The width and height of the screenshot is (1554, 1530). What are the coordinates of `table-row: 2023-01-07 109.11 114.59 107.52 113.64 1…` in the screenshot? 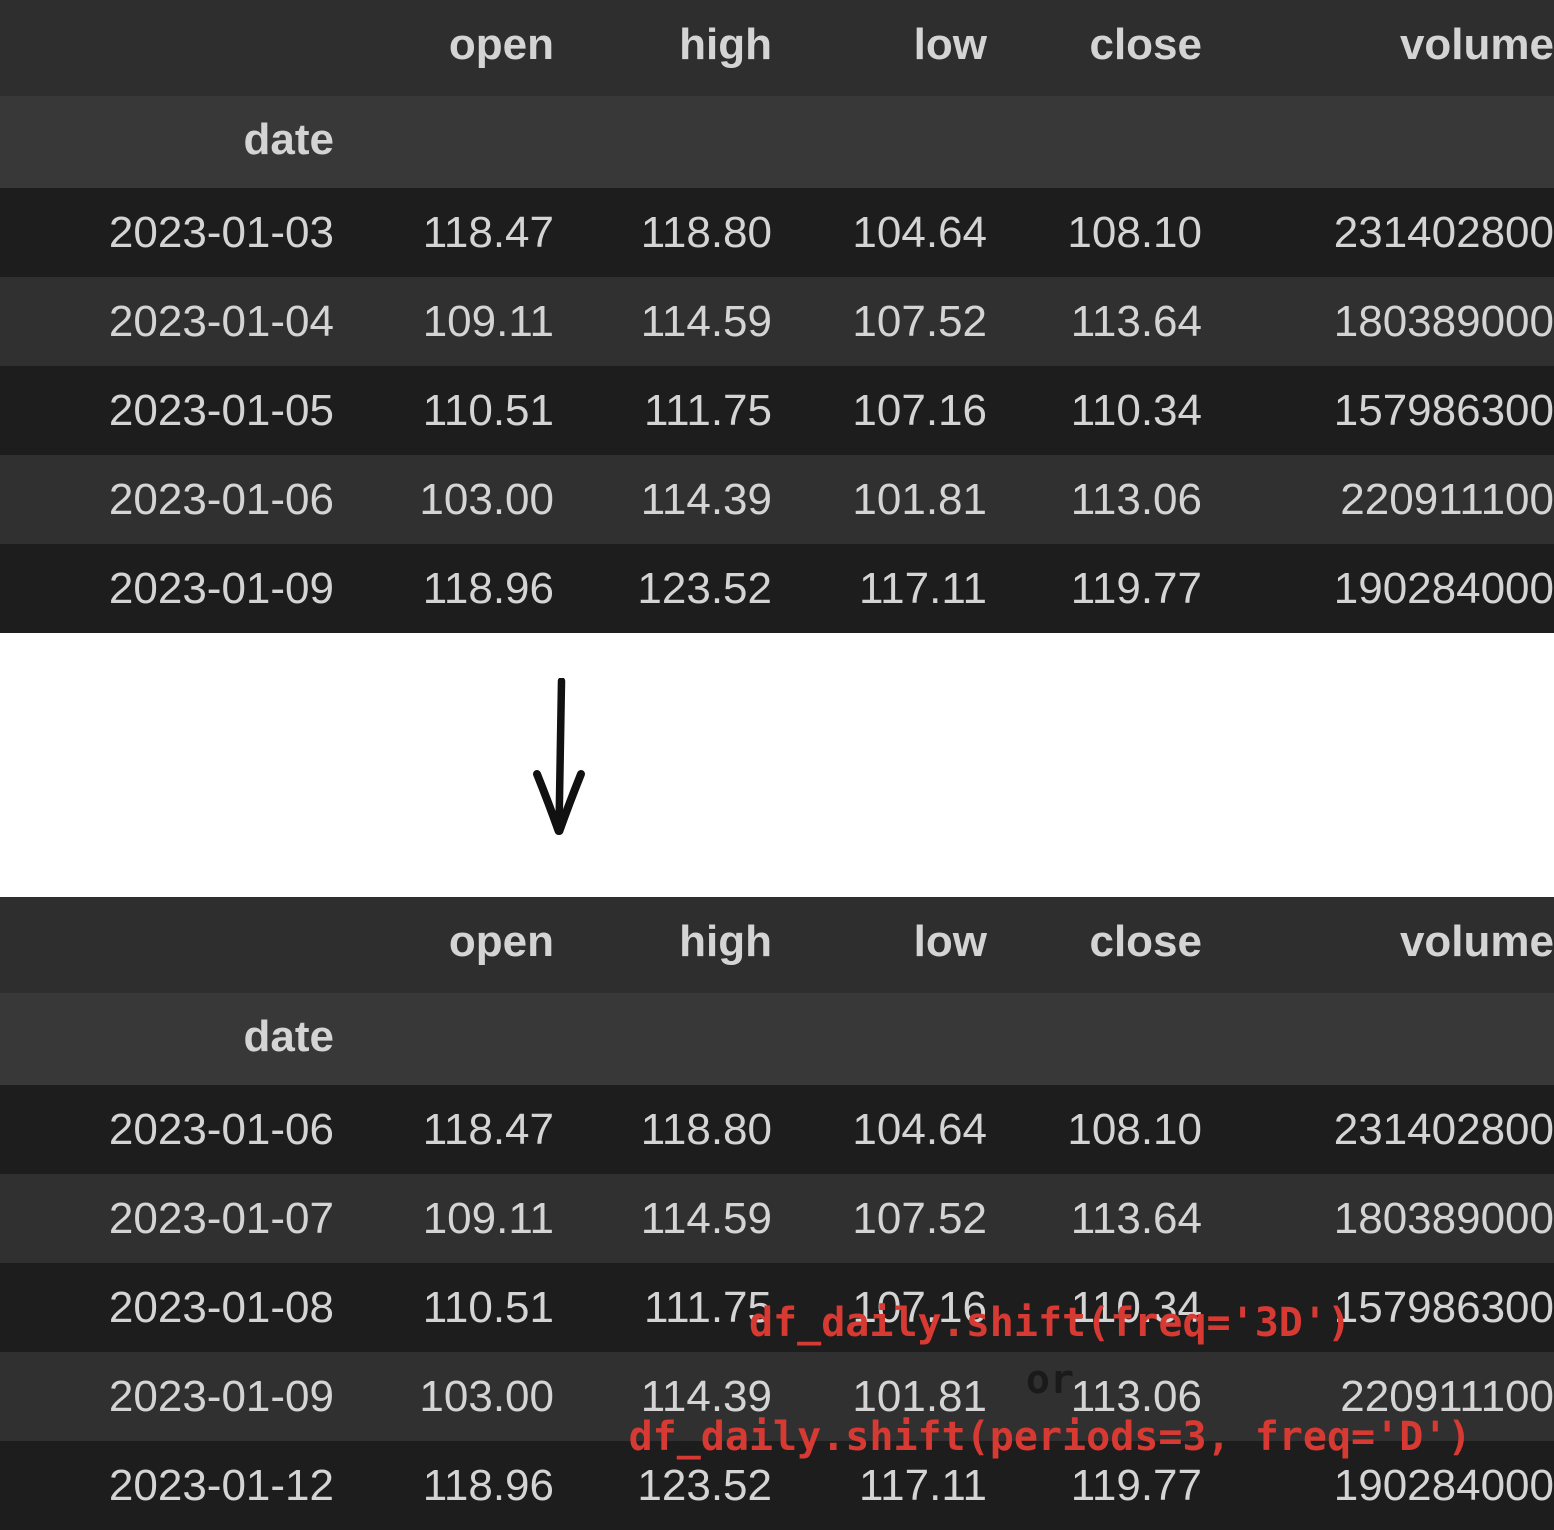 It's located at (777, 1218).